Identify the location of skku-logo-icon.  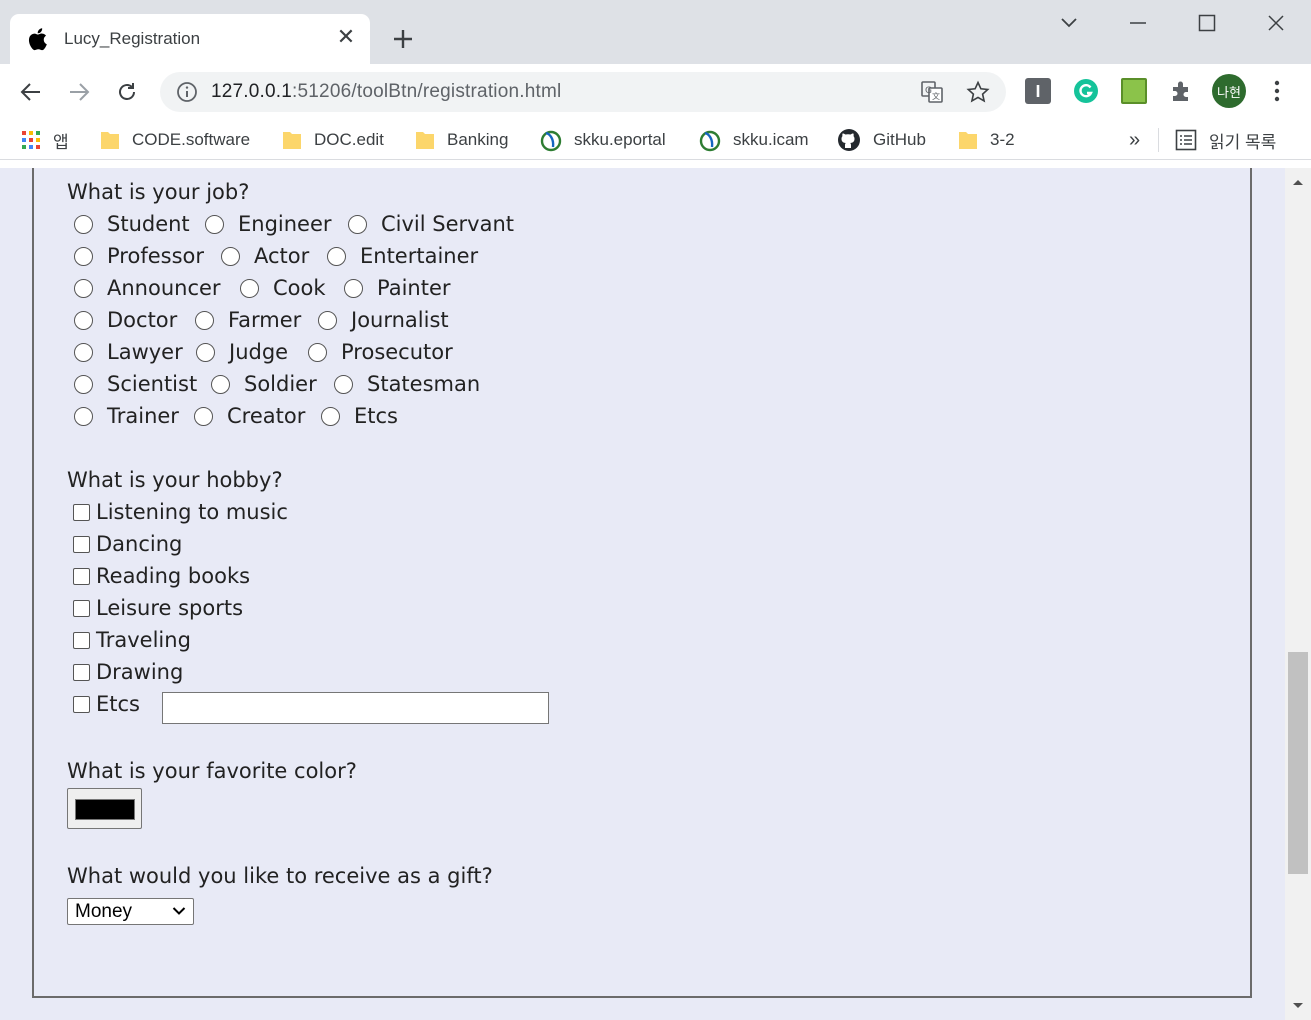
(710, 141).